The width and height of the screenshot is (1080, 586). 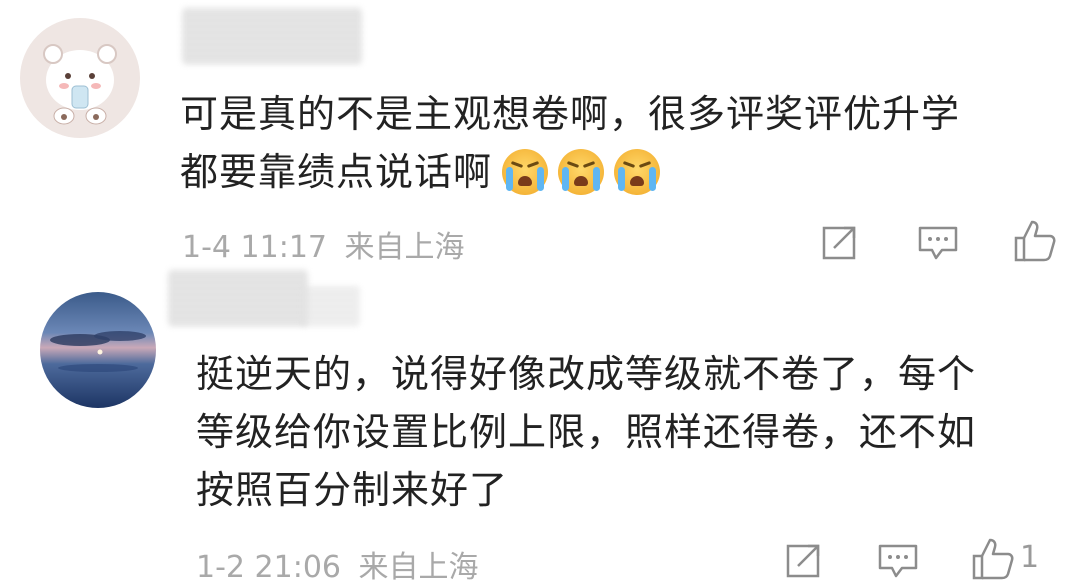 What do you see at coordinates (98, 350) in the screenshot?
I see `avatar-sky` at bounding box center [98, 350].